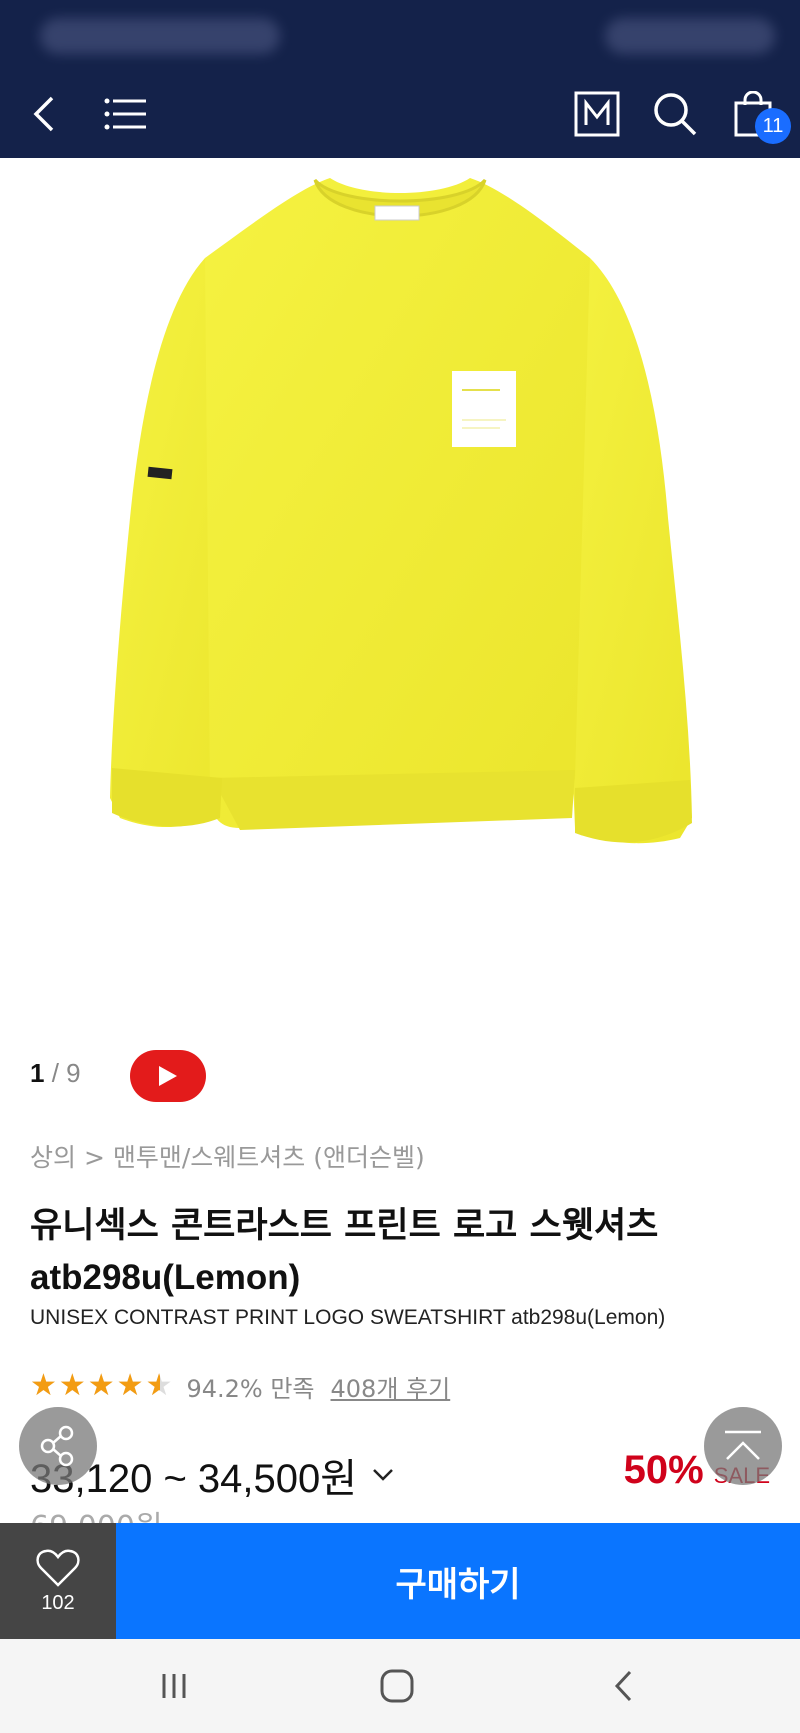 This screenshot has height=1733, width=800. I want to click on play-icon, so click(168, 1076).